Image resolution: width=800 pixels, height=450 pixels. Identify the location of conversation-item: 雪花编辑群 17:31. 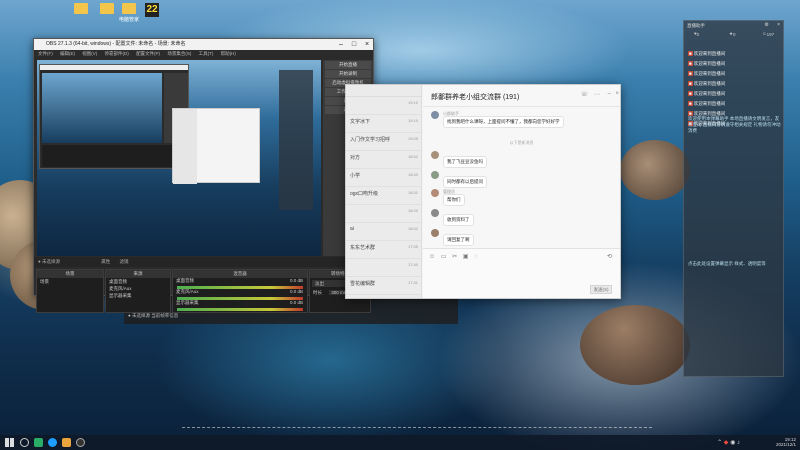
(383, 286).